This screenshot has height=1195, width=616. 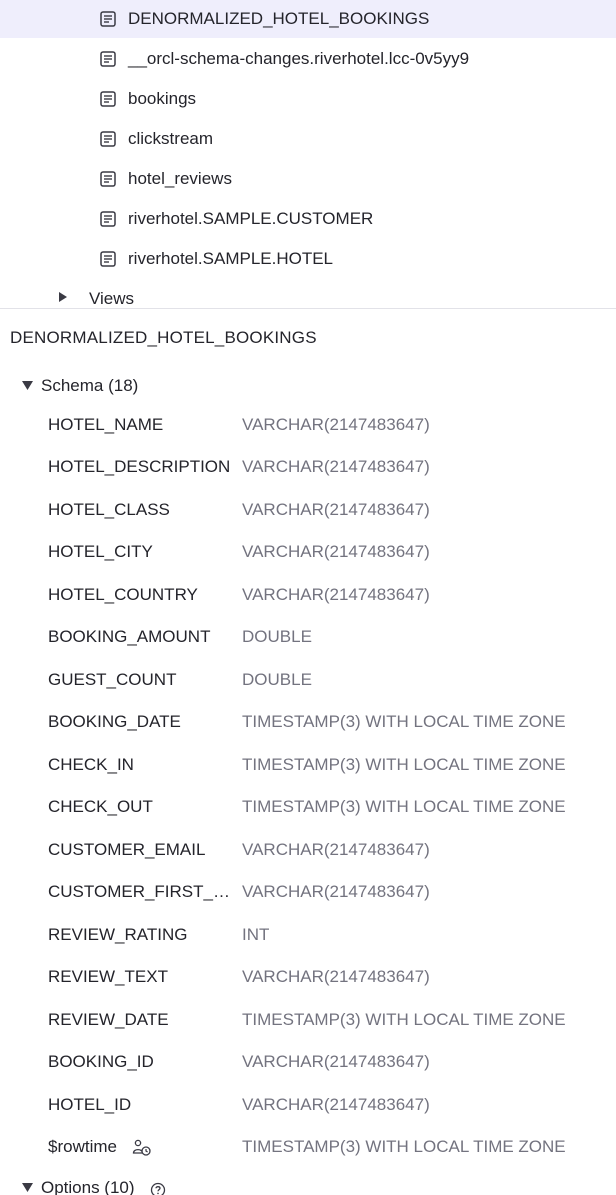 I want to click on schema-row: CUSTOMER_FIRST_N... VARCHAR(2147483647), so click(x=308, y=897).